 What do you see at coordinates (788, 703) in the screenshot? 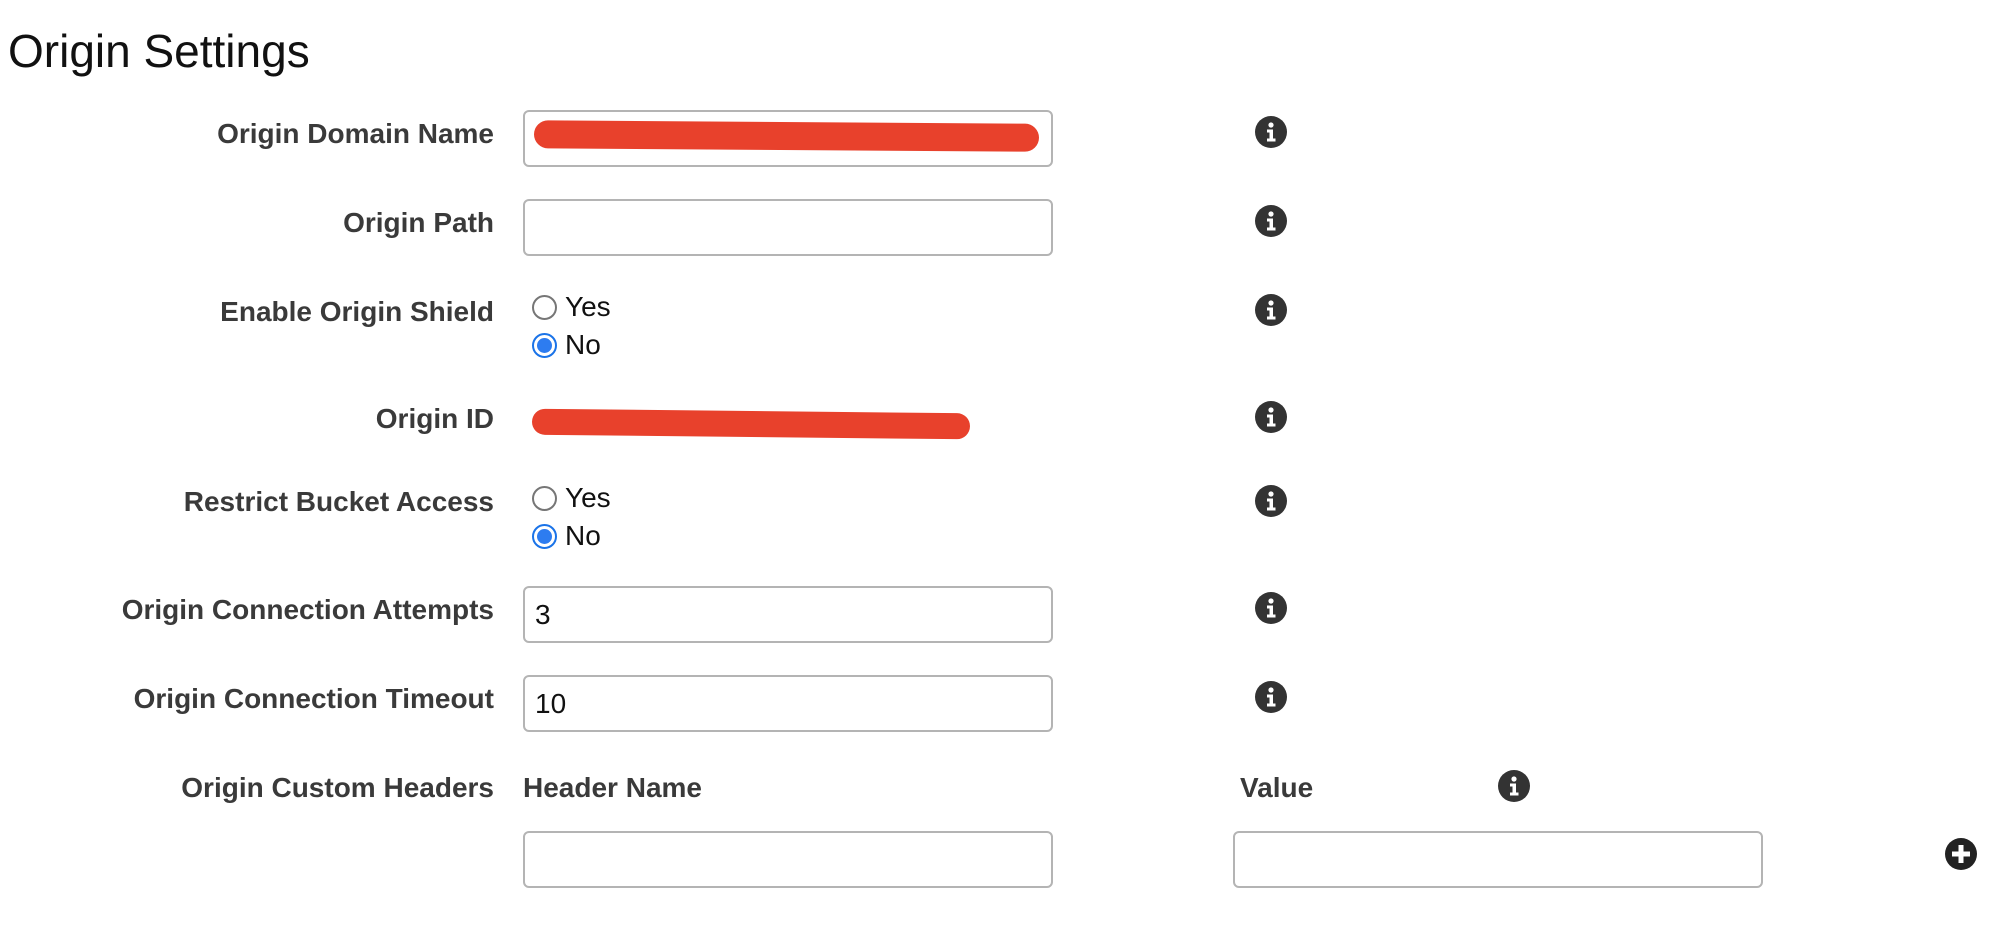
I see `origin-connection-timeout-input` at bounding box center [788, 703].